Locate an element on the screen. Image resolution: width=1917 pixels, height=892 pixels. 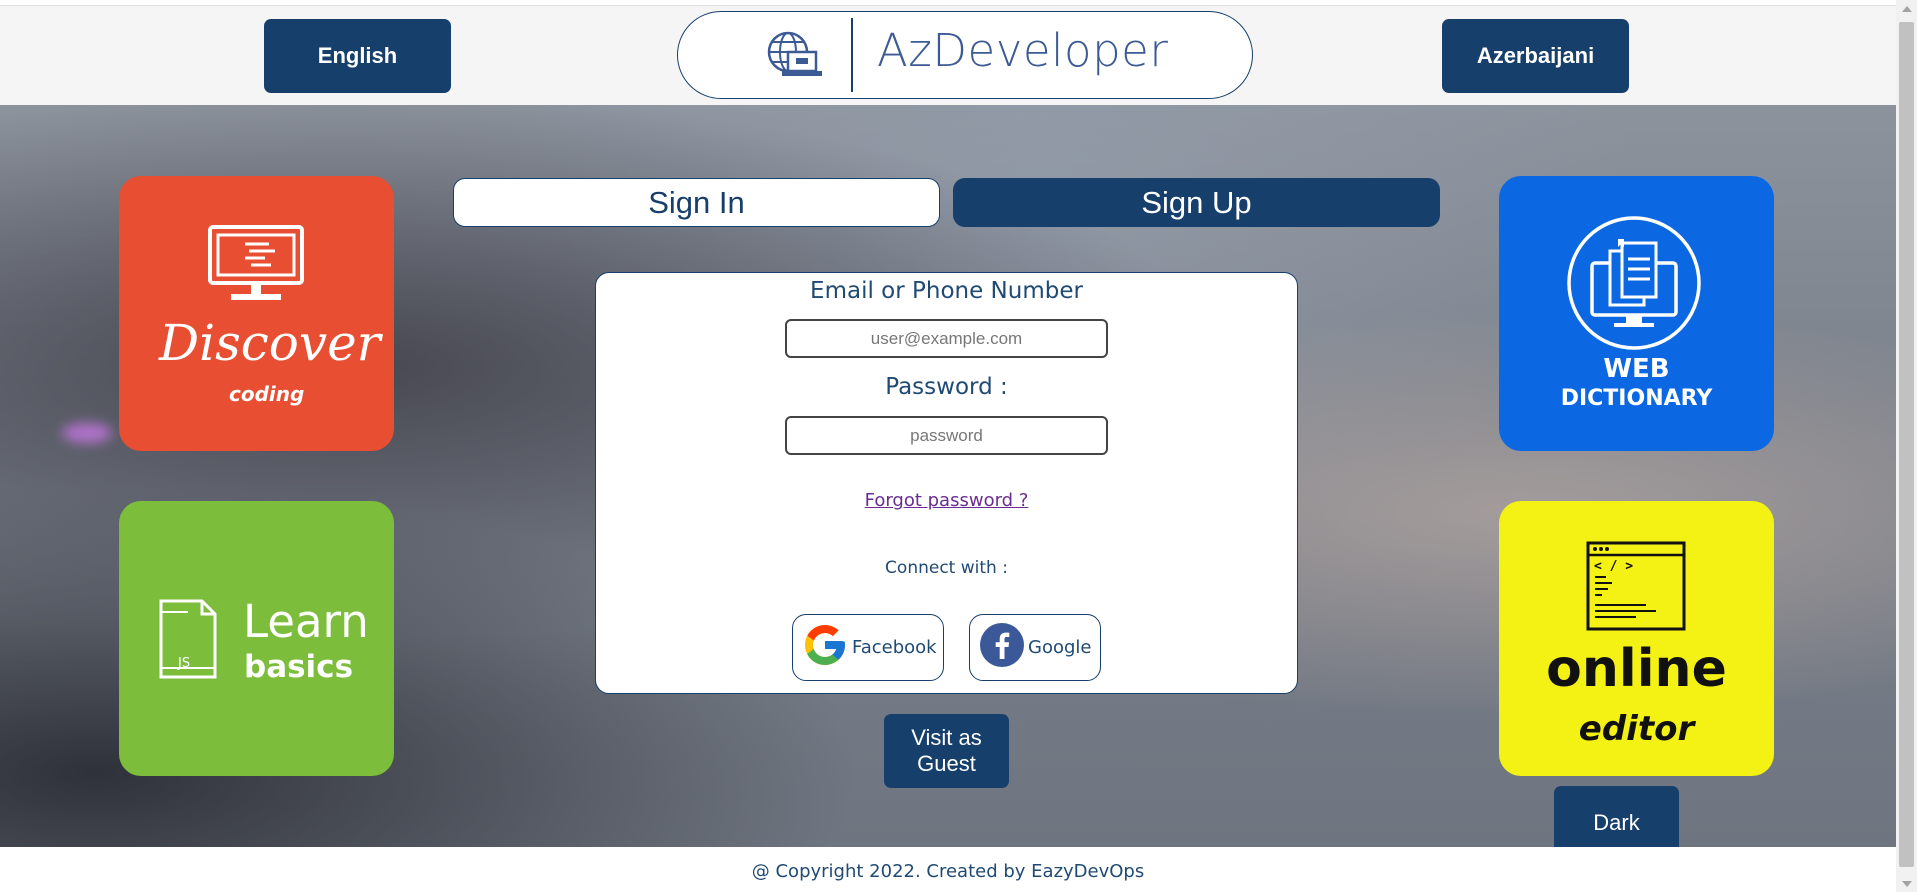
globe-laptop-icon is located at coordinates (795, 58).